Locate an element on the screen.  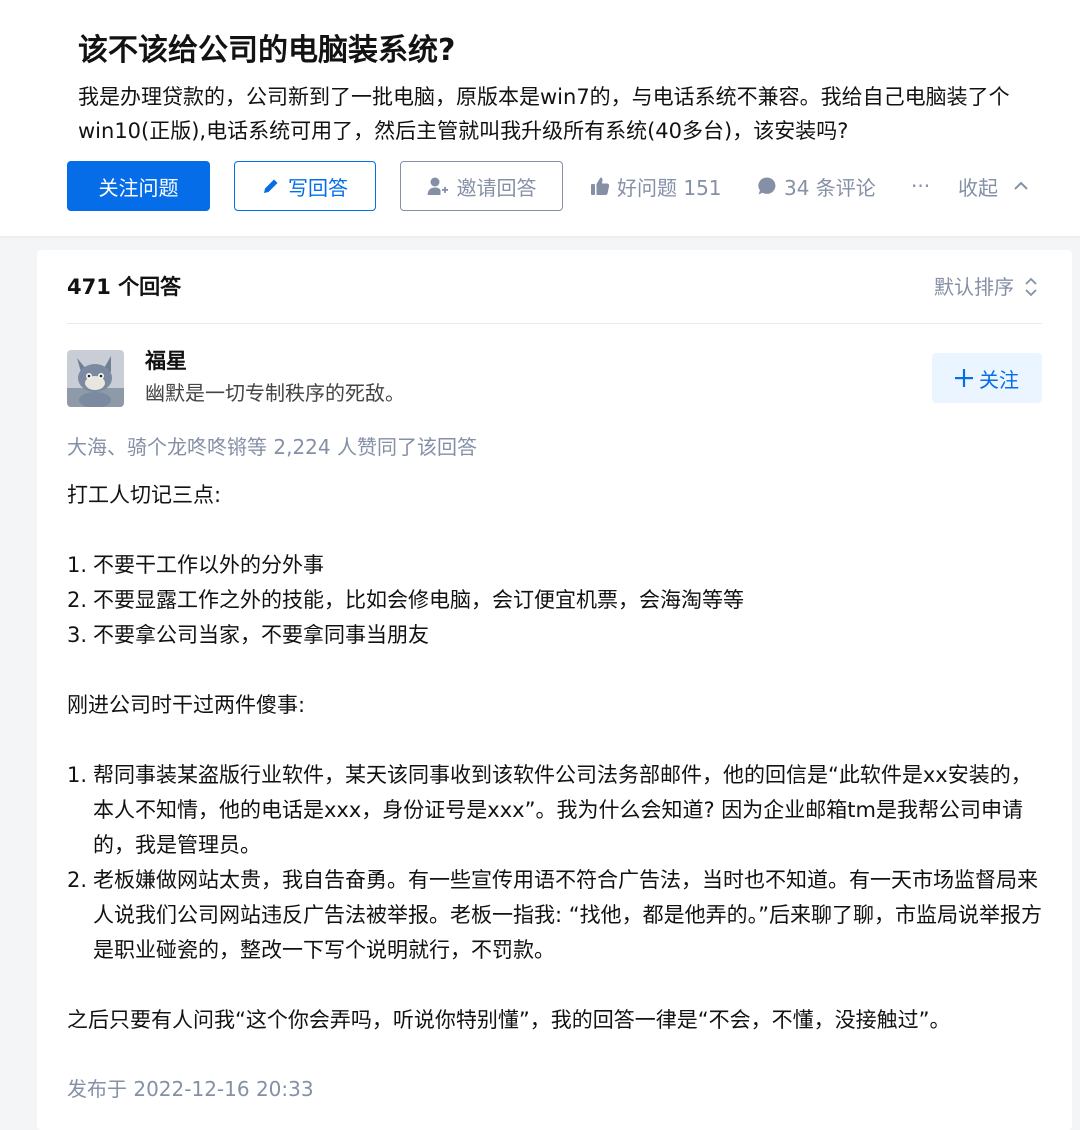
write-answer-button: 写回答 is located at coordinates (305, 186).